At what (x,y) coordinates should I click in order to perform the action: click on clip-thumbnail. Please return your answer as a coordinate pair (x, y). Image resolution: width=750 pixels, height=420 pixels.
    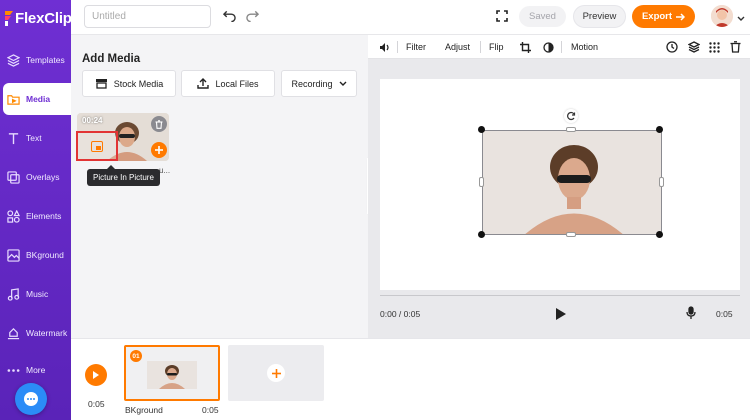
    Looking at the image, I should click on (172, 375).